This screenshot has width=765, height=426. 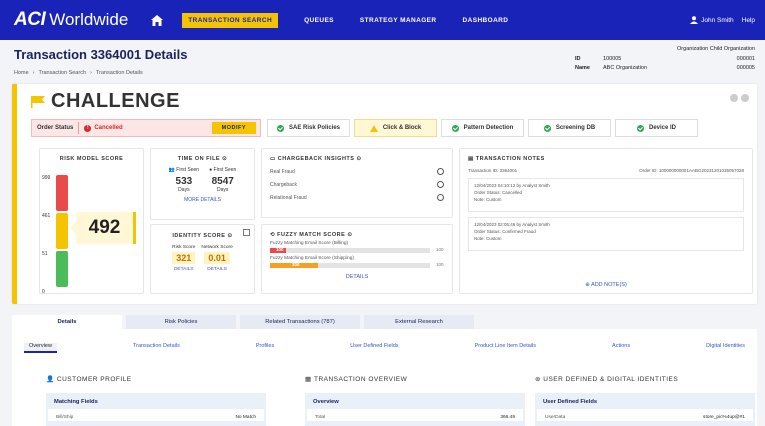 What do you see at coordinates (395, 128) in the screenshot?
I see `check-click-block: Click & Block` at bounding box center [395, 128].